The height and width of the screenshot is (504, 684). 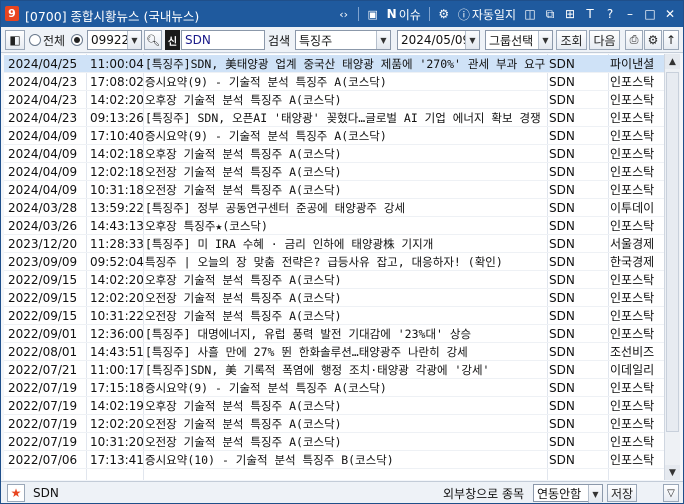 I want to click on filter-icon: ▽, so click(x=671, y=493).